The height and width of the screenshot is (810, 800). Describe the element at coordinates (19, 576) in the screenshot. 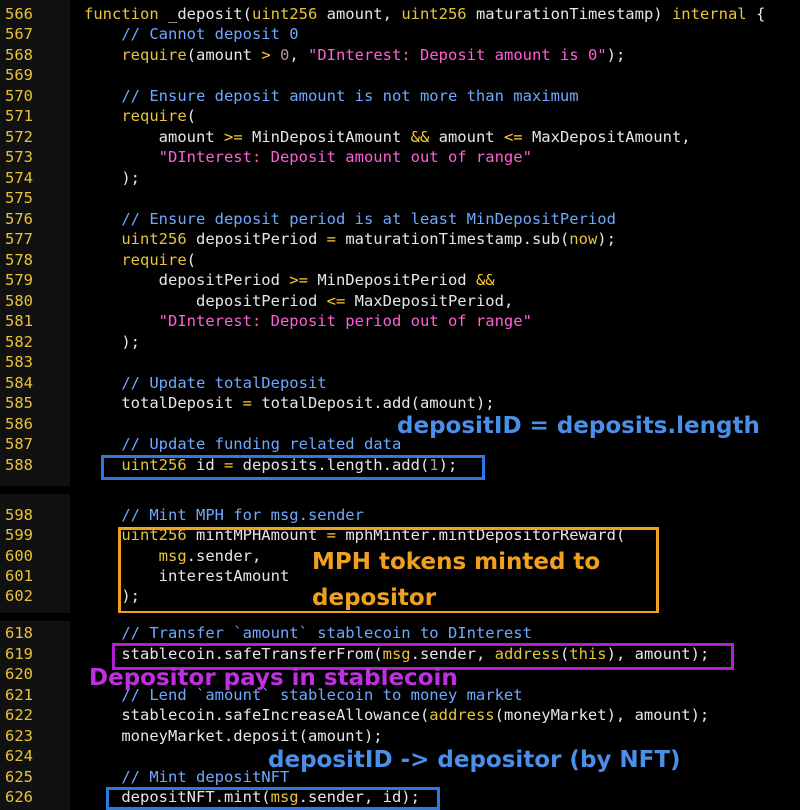

I see `line-number: 601` at that location.